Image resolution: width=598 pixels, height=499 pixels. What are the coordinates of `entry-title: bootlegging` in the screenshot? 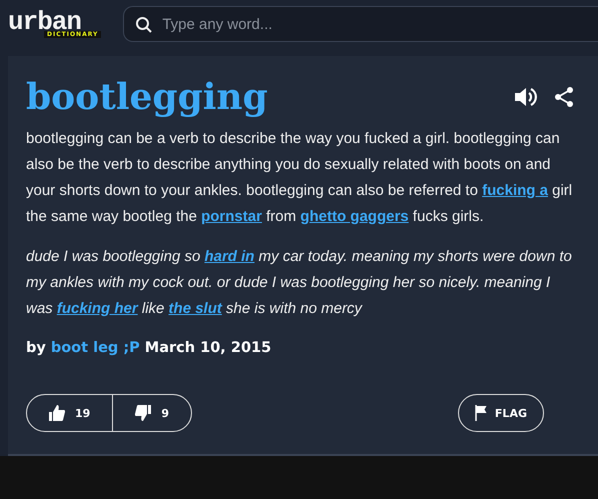 It's located at (147, 97).